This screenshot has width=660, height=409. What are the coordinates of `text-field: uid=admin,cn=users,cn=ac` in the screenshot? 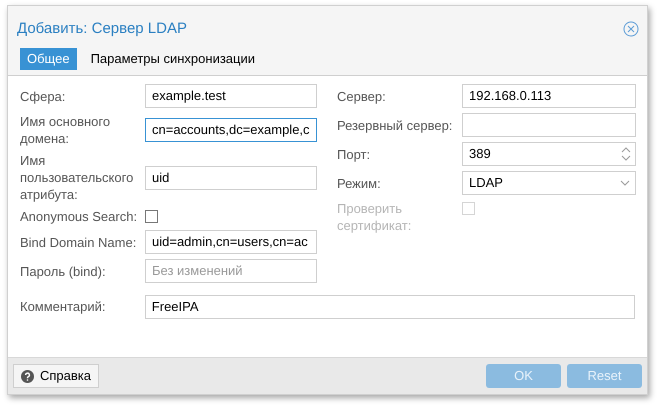 It's located at (231, 242).